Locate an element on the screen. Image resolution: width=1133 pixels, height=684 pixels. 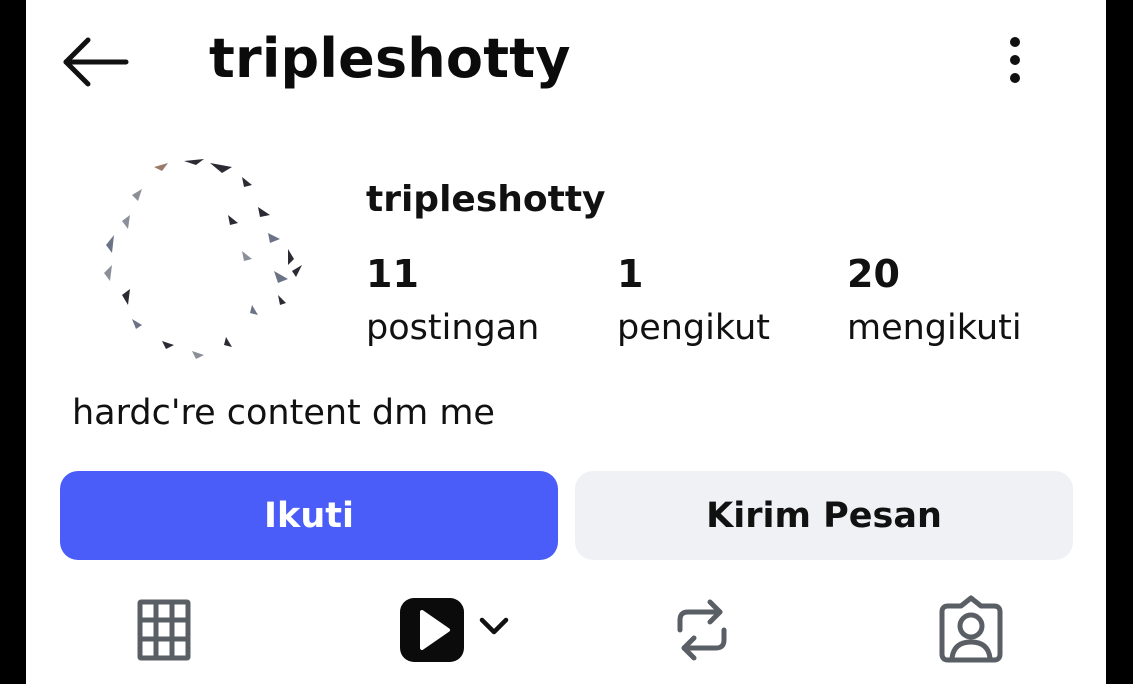
arrow-left-icon is located at coordinates (96, 62).